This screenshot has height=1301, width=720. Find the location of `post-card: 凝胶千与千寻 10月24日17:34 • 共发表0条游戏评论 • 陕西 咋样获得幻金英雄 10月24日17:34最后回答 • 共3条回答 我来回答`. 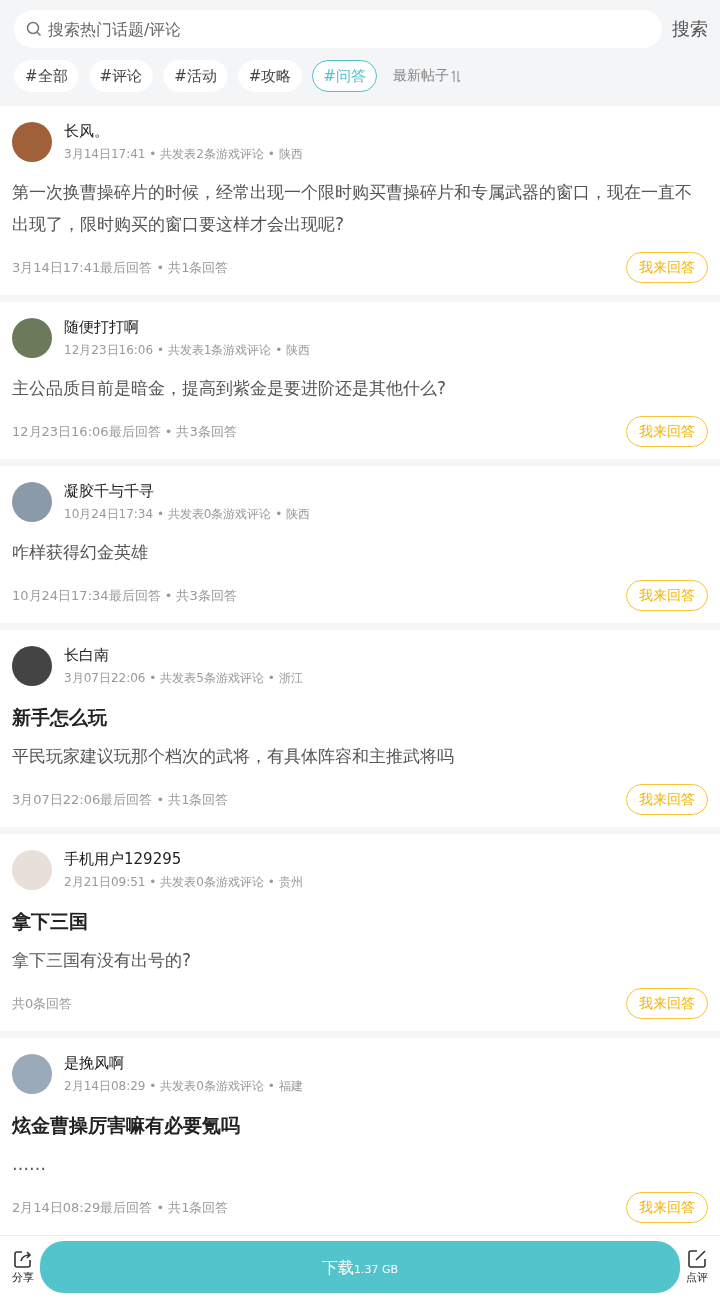

post-card: 凝胶千与千寻 10月24日17:34 • 共发表0条游戏评论 • 陕西 咋样获得幻金英雄 10月24日17:34最后回答 • 共3条回答 我来回答 is located at coordinates (360, 544).